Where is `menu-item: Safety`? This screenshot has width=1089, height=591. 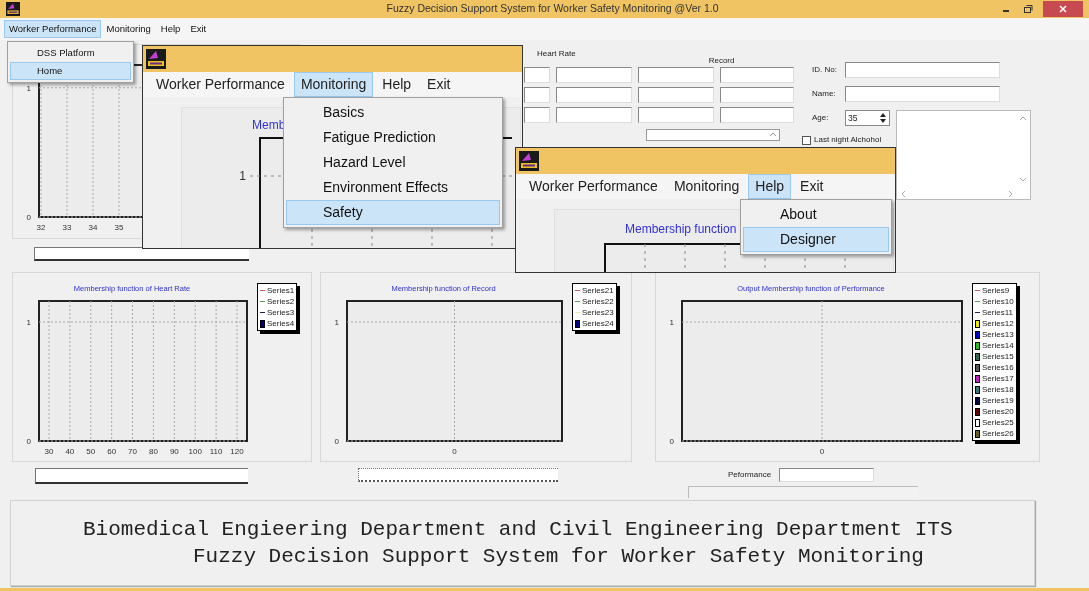
menu-item: Safety is located at coordinates (393, 212).